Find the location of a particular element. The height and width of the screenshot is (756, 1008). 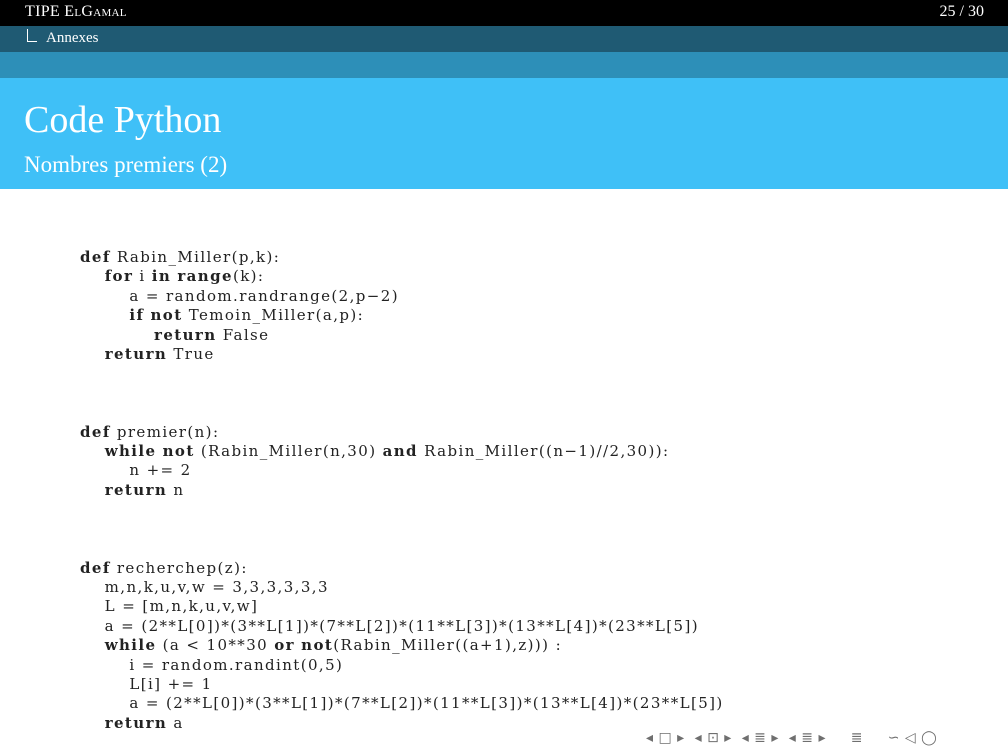

code-text: a = random.randrange(2,p−2) is located at coordinates (239, 295).